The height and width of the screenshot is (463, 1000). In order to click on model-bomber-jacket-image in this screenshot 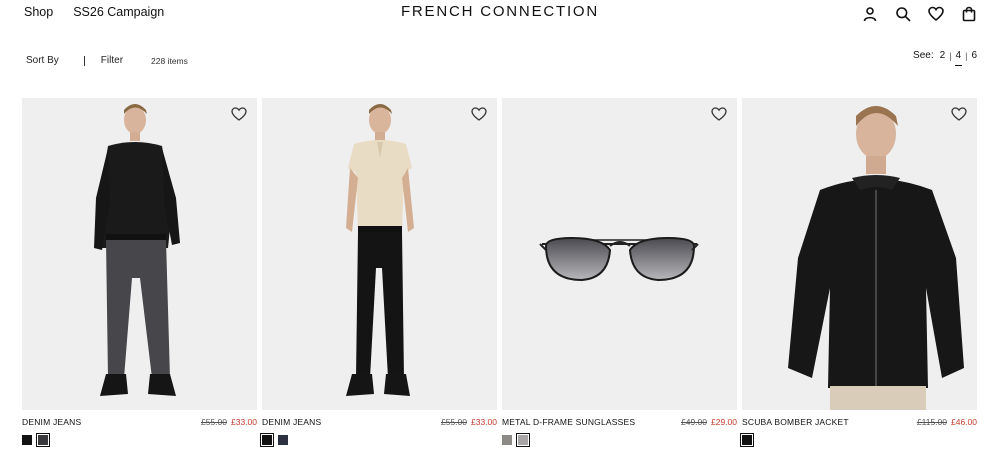, I will do `click(876, 258)`.